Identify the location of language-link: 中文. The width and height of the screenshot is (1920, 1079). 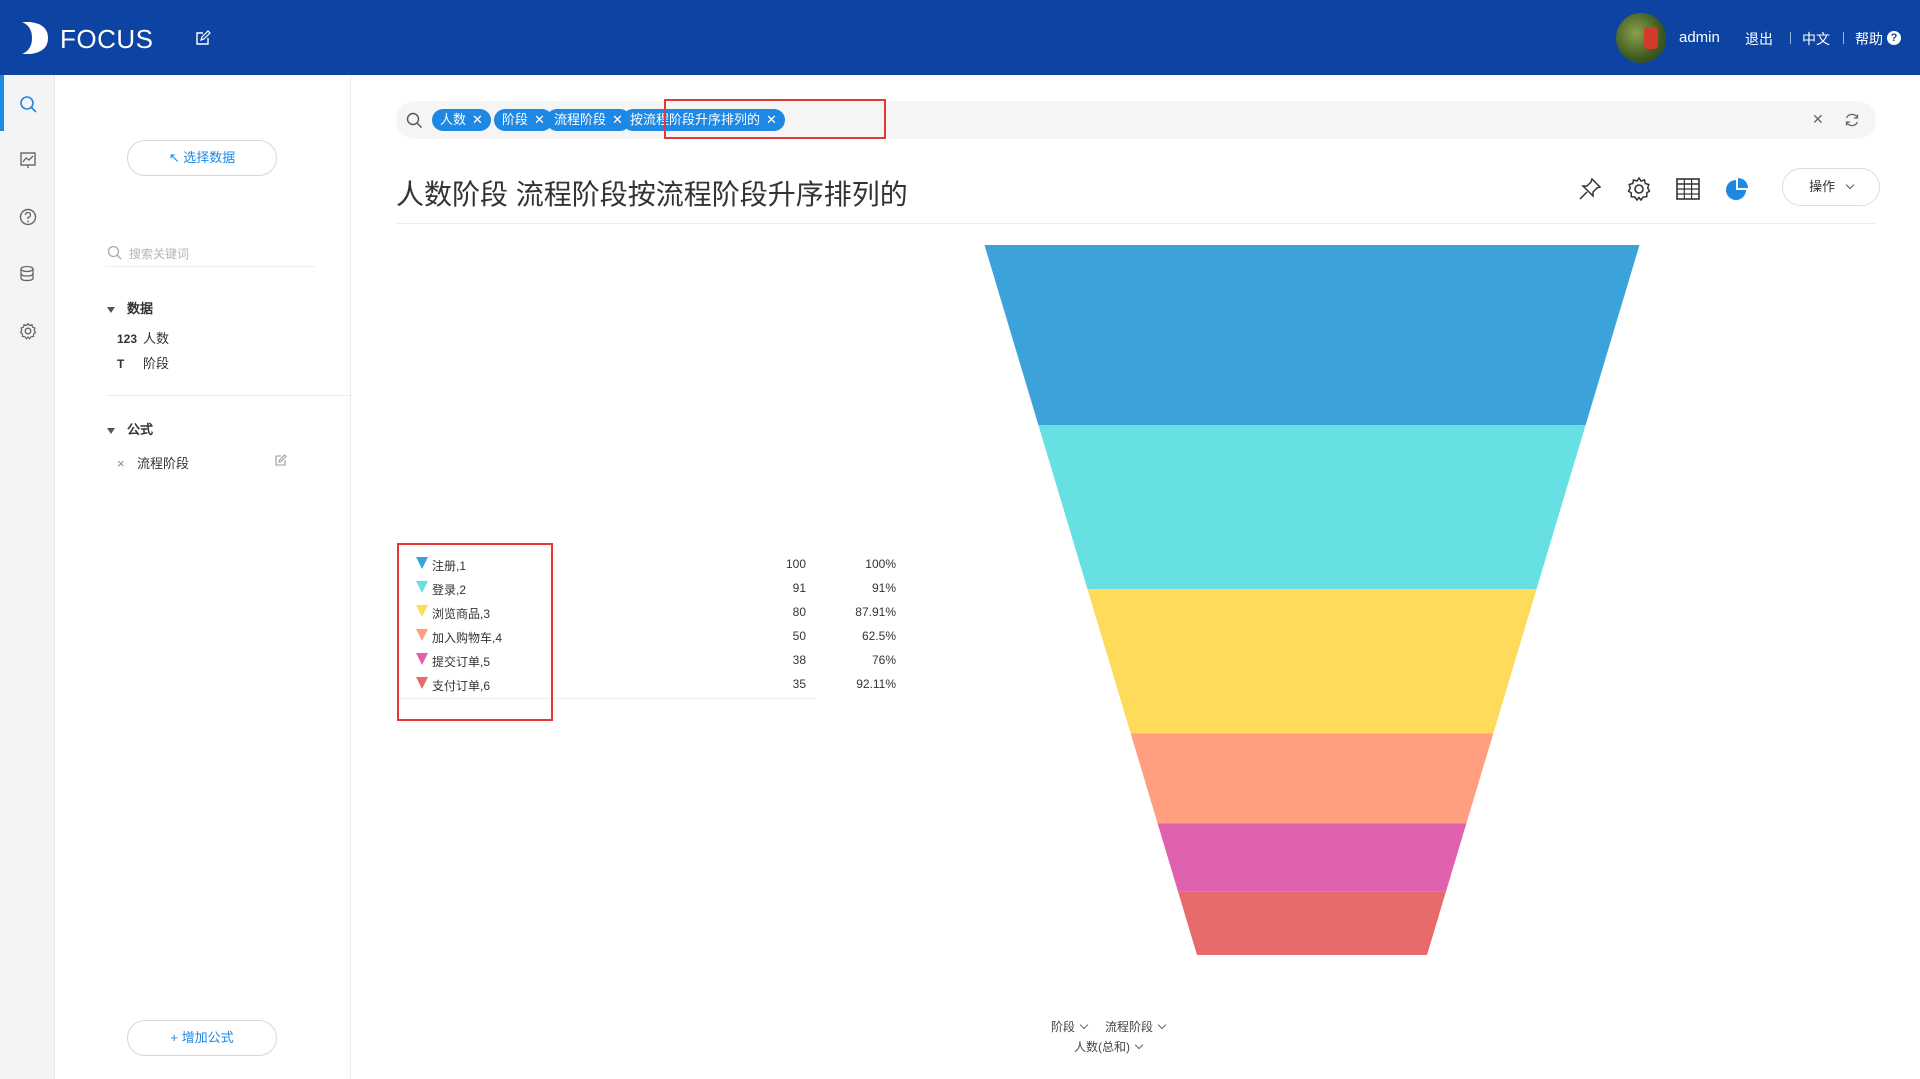
(1816, 39).